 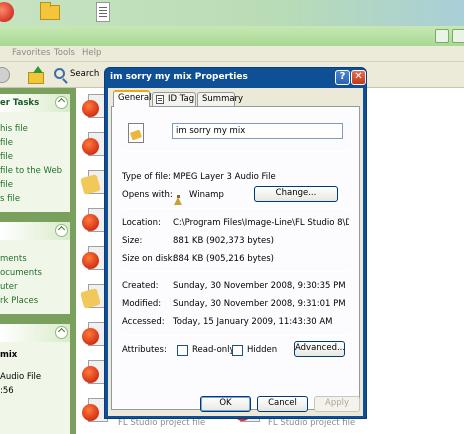 What do you see at coordinates (213, 350) in the screenshot?
I see `read-only-label: Read-only` at bounding box center [213, 350].